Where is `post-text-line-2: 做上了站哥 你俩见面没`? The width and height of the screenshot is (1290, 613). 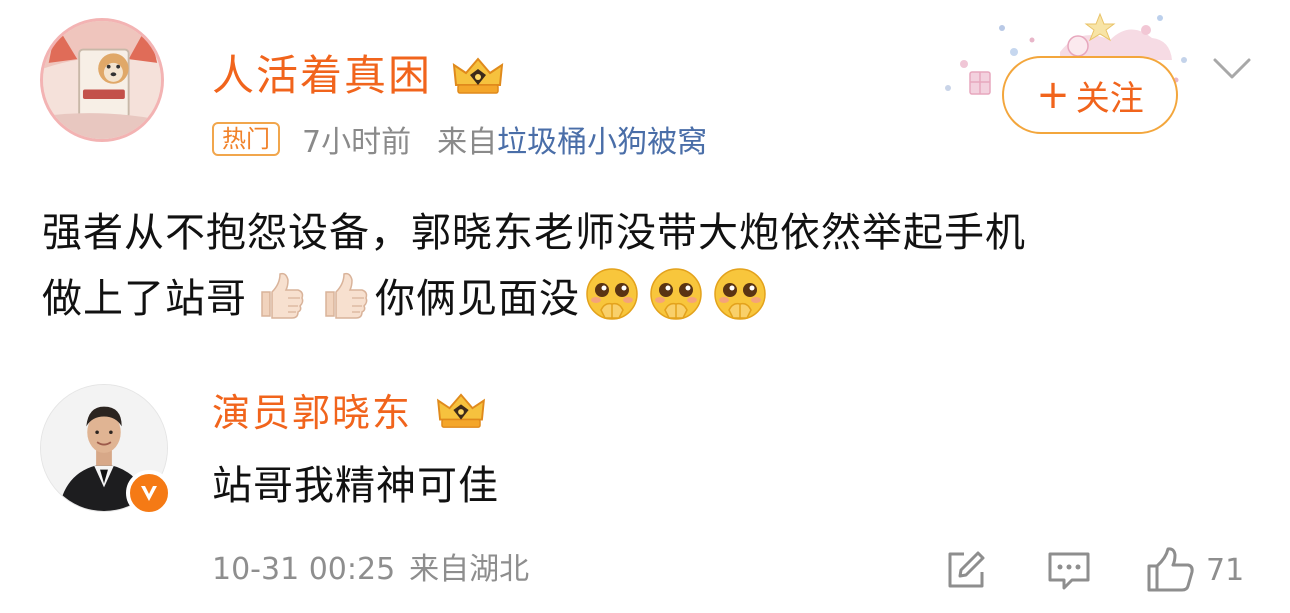 post-text-line-2: 做上了站哥 你俩见面没 is located at coordinates (652, 299).